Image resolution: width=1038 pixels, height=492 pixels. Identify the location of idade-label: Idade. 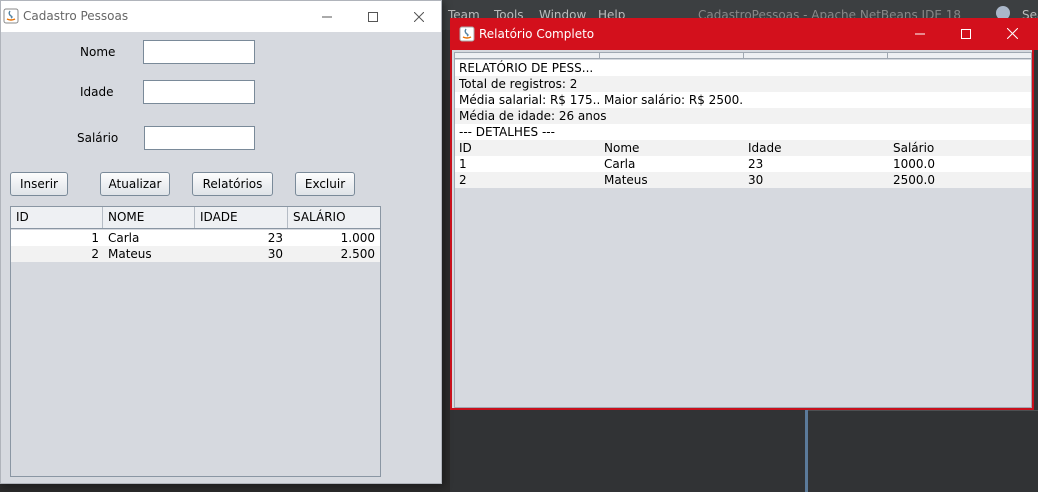
(97, 92).